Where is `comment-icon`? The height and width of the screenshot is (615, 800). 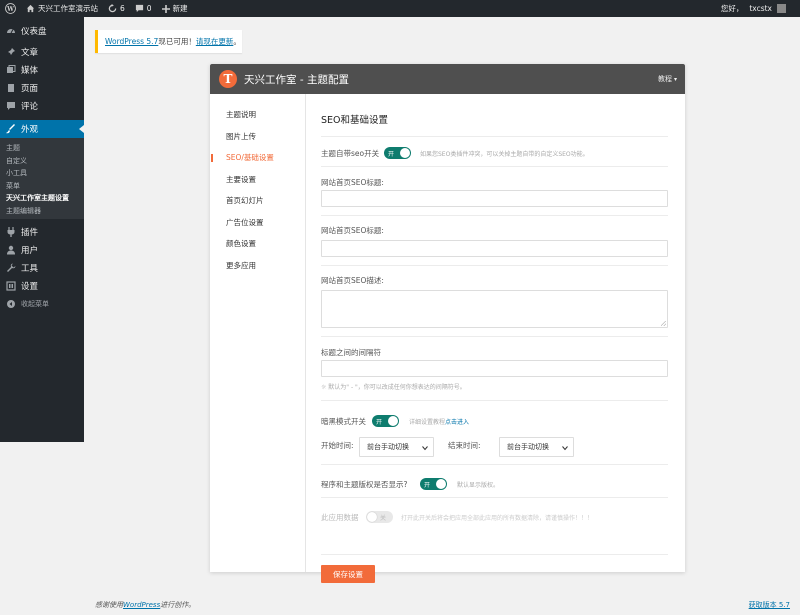 comment-icon is located at coordinates (11, 106).